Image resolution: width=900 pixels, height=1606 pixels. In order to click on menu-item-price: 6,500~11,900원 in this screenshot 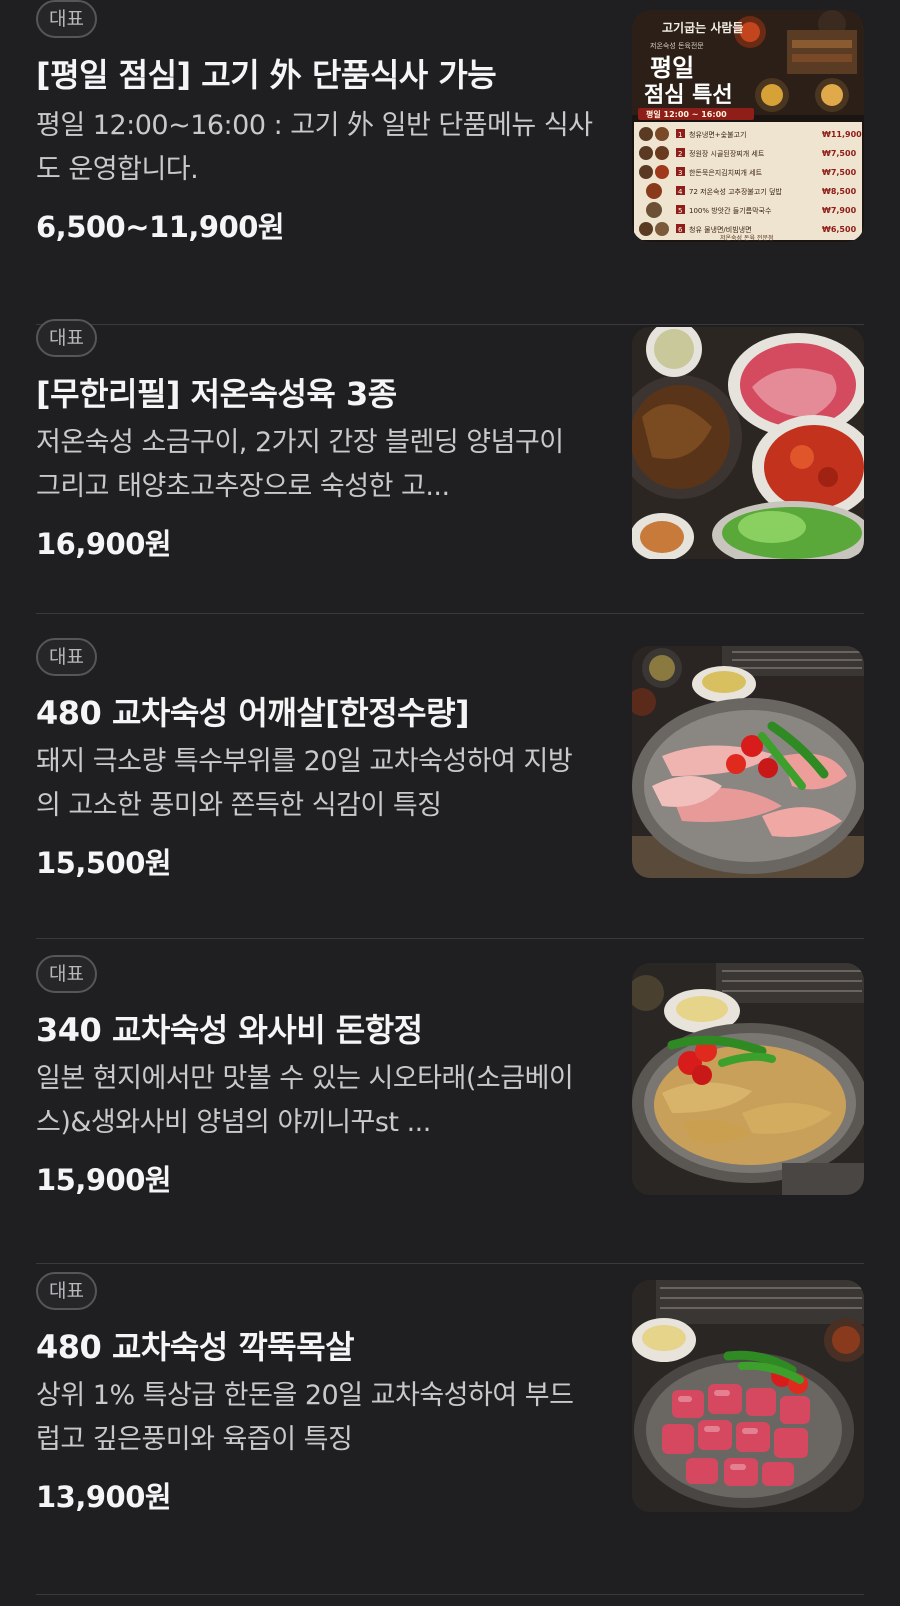, I will do `click(160, 227)`.